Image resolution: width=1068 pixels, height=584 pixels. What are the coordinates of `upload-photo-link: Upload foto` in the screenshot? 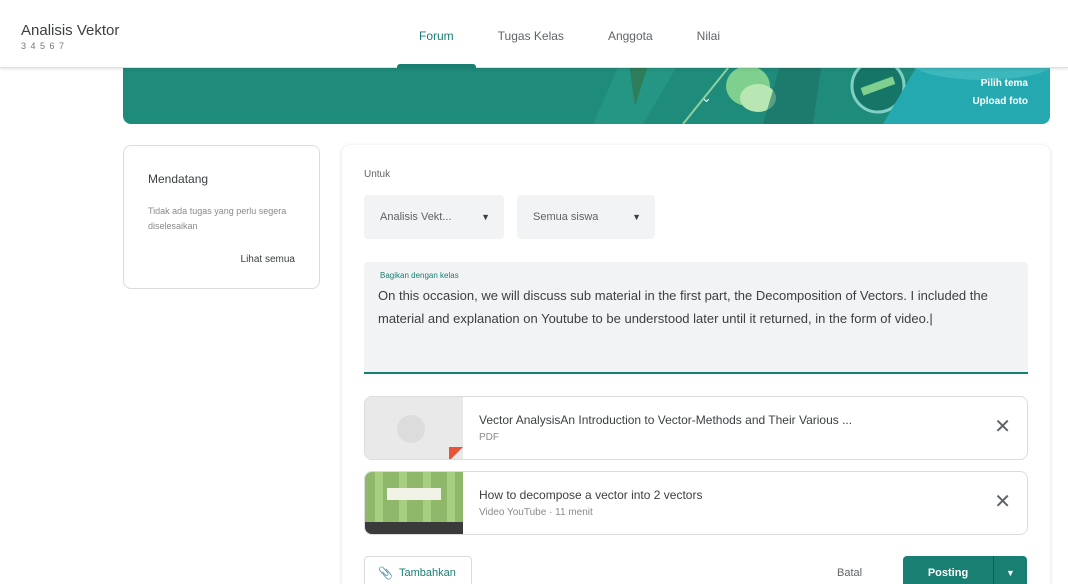 It's located at (1000, 101).